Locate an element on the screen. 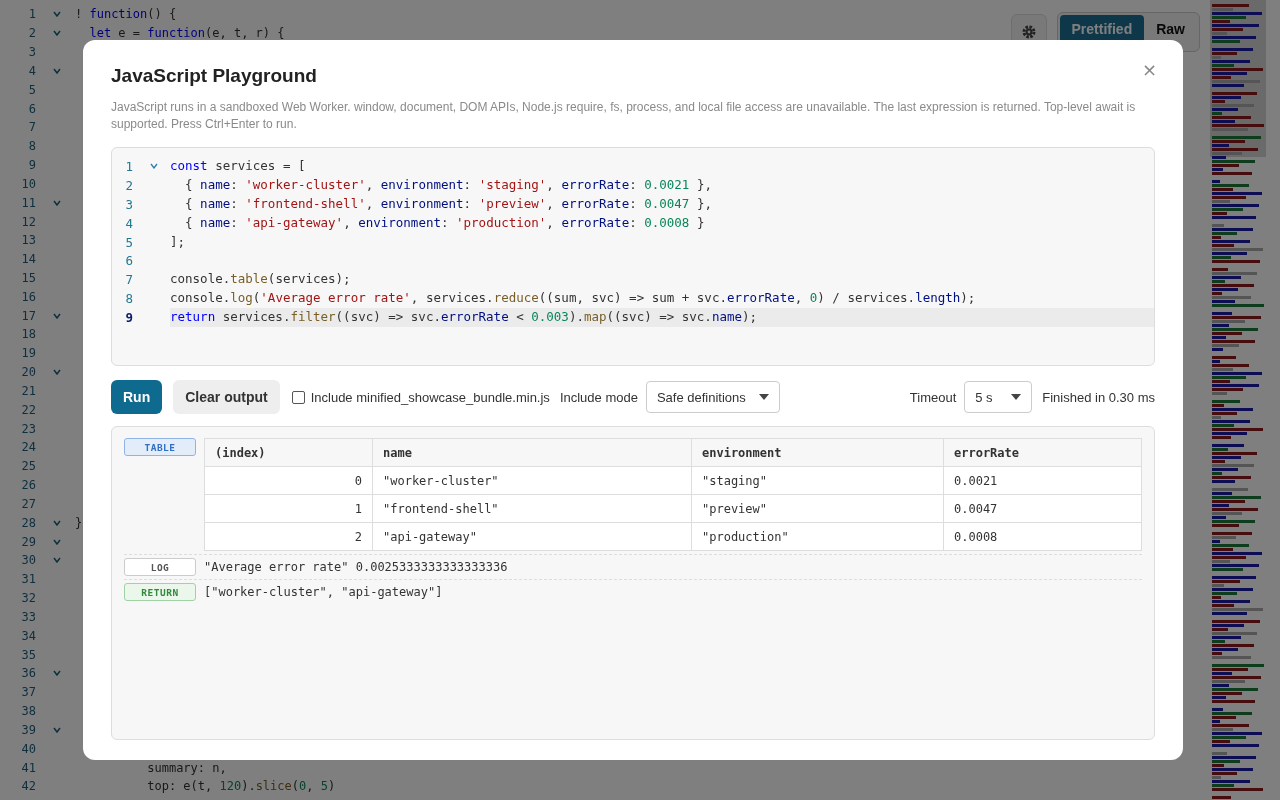  column-header: errorRate is located at coordinates (1042, 452).